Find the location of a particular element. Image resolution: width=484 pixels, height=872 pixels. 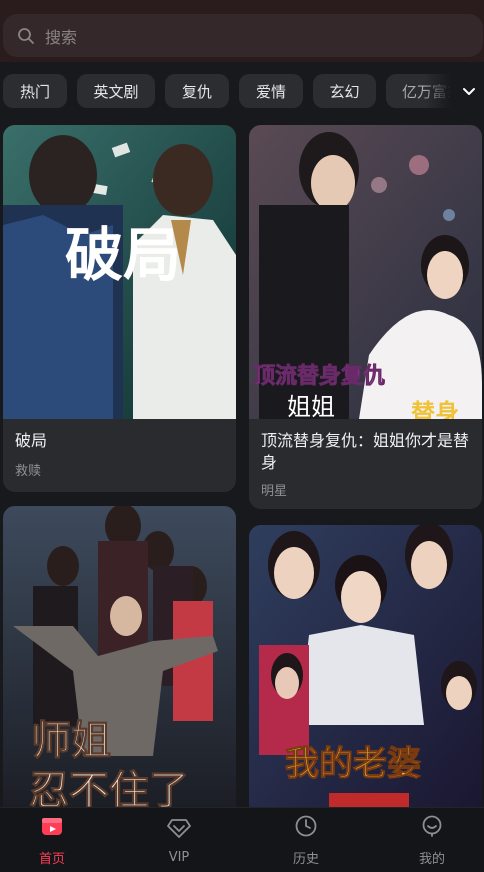

tab-home: 首页 is located at coordinates (52, 840).